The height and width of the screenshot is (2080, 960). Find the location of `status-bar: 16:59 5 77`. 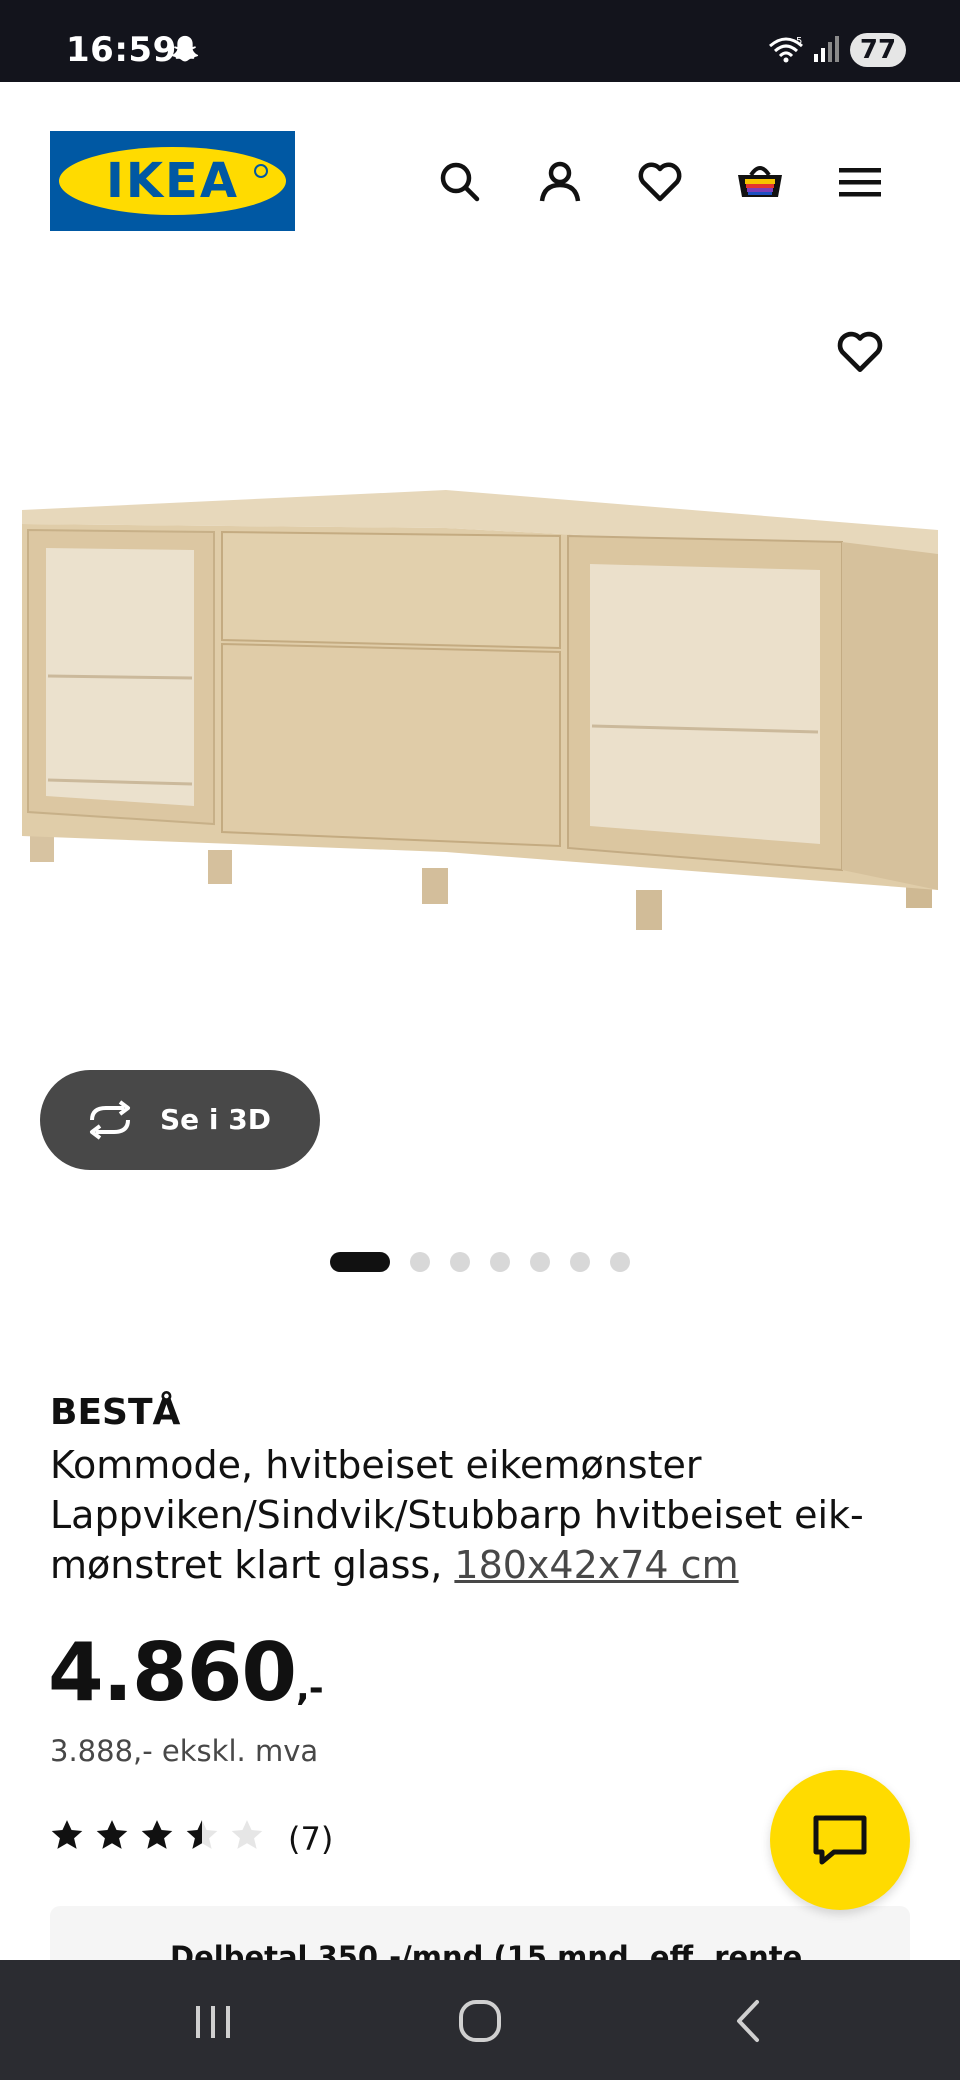

status-bar: 16:59 5 77 is located at coordinates (480, 41).